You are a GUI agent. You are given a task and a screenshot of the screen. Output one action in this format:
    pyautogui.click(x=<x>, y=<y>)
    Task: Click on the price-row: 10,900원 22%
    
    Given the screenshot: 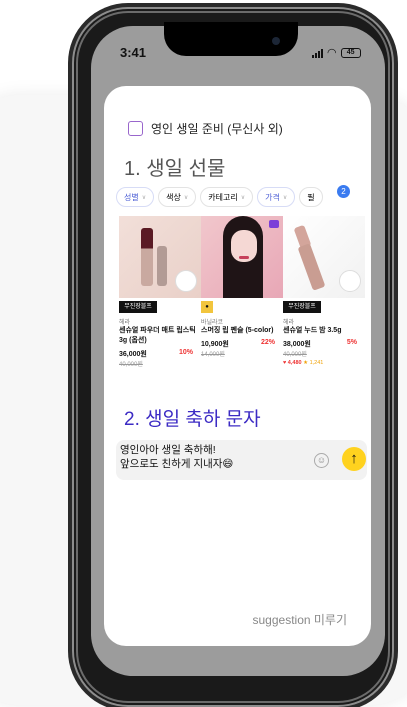 What is the action you would take?
    pyautogui.click(x=238, y=344)
    